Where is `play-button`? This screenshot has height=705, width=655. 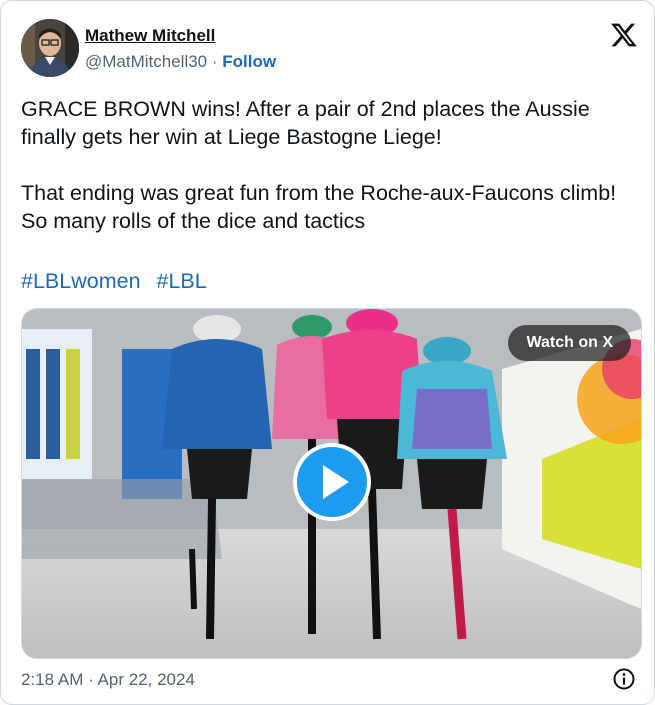 play-button is located at coordinates (332, 482).